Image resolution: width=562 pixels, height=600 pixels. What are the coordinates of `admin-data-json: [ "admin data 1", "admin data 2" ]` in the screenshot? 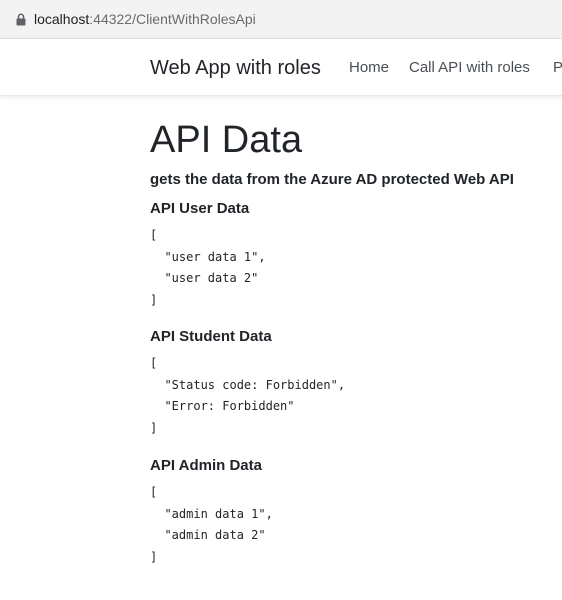 It's located at (211, 524).